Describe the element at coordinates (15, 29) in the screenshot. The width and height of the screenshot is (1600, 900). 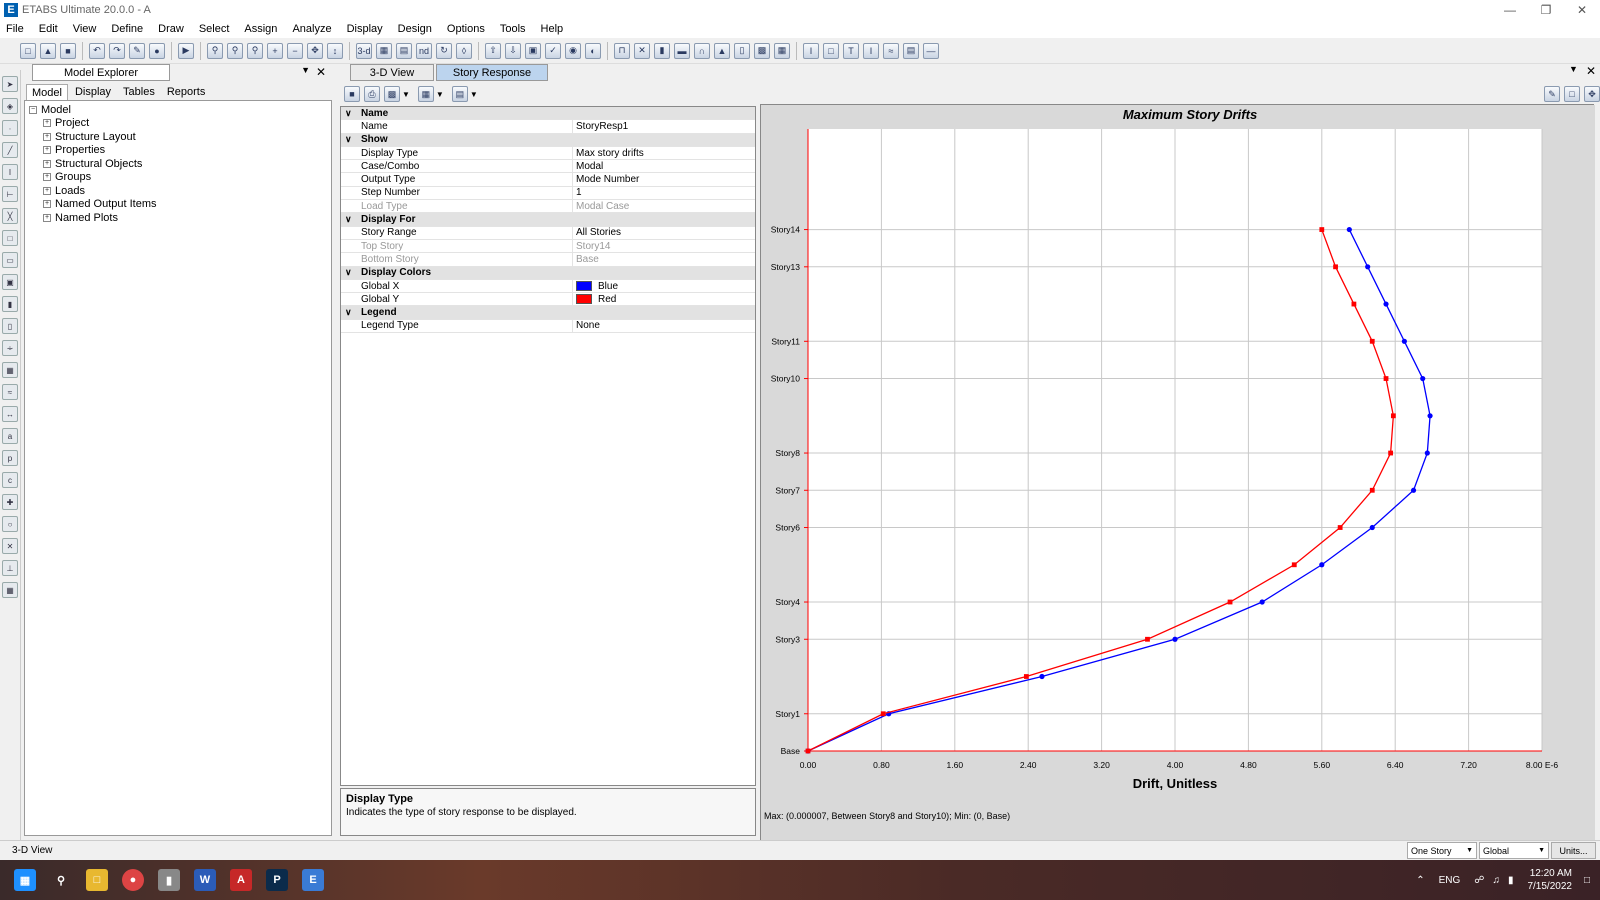
I see `menu-file: File` at that location.